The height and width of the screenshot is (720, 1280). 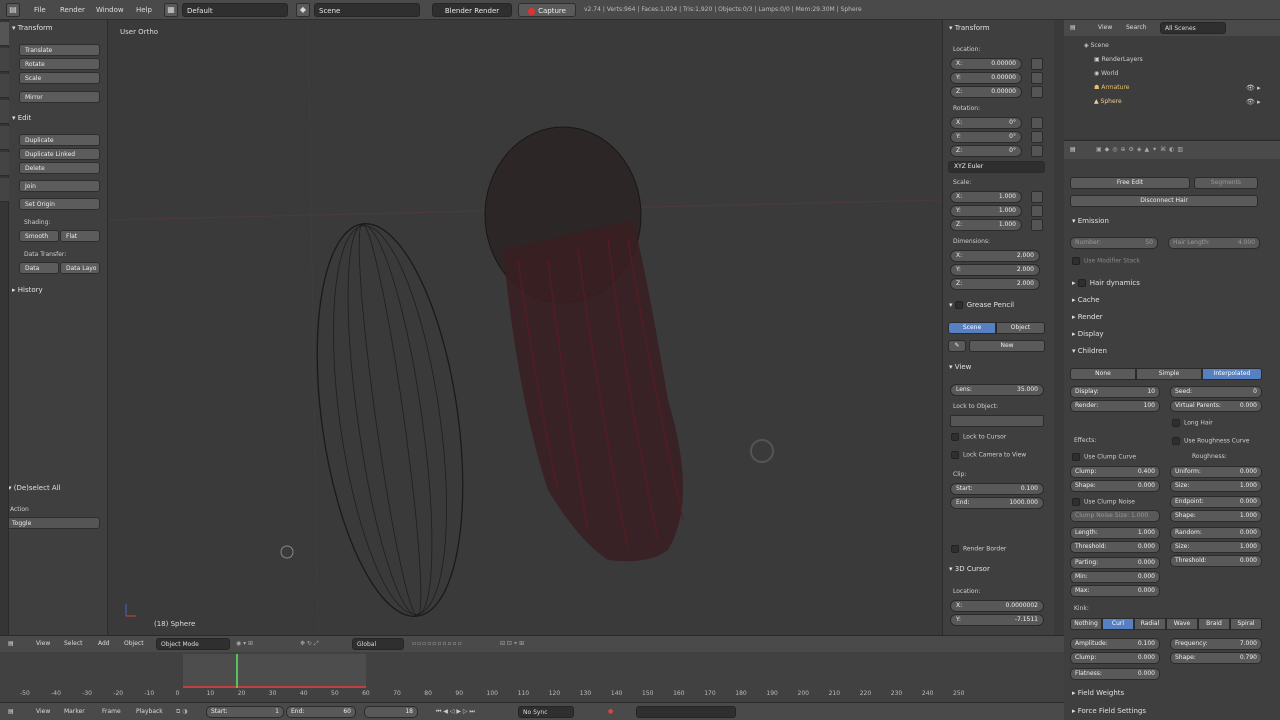 What do you see at coordinates (1216, 502) in the screenshot?
I see `endpoint-field: Endpoint: 0.000` at bounding box center [1216, 502].